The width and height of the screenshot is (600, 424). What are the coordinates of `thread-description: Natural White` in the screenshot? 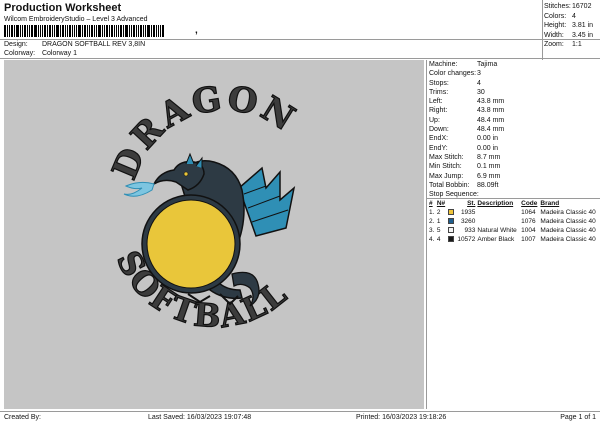 It's located at (497, 231).